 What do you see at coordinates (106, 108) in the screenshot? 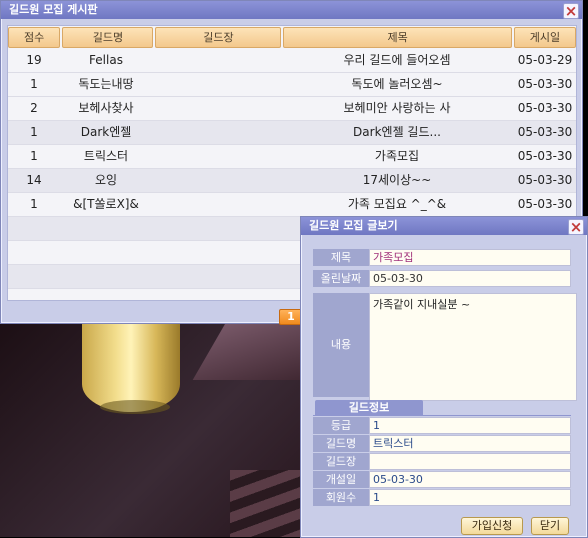
I see `row-guild: 보헤사찾사` at bounding box center [106, 108].